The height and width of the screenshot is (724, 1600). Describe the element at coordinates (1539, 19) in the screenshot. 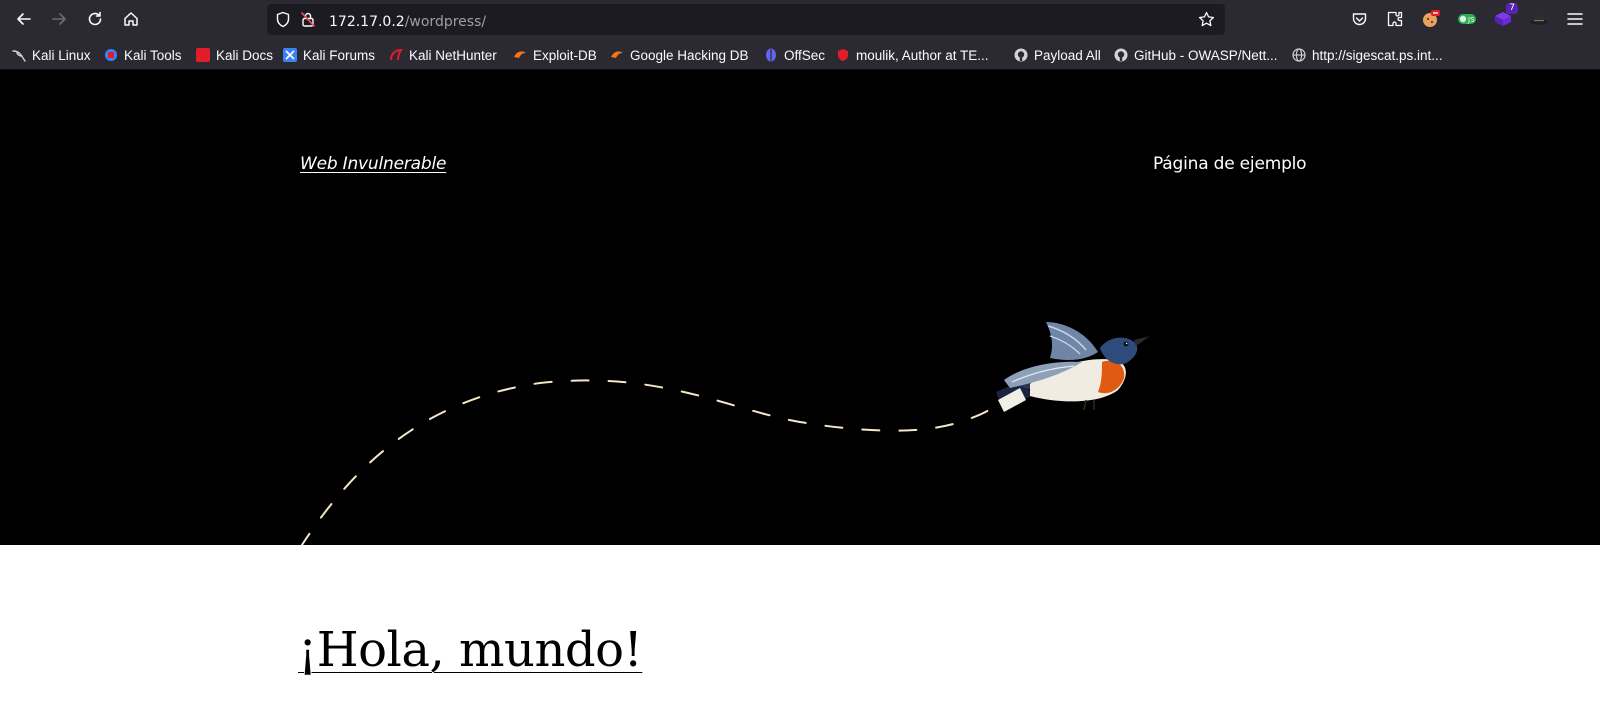

I see `hat-extension-icon` at that location.